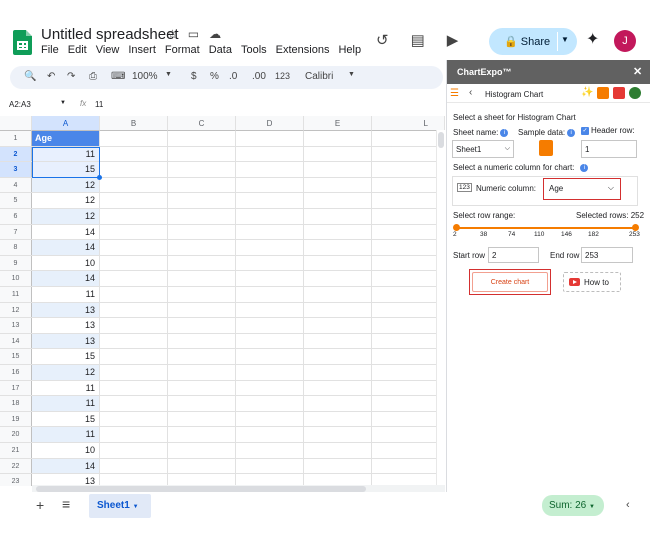  I want to click on name-box: A2:A3, so click(20, 104).